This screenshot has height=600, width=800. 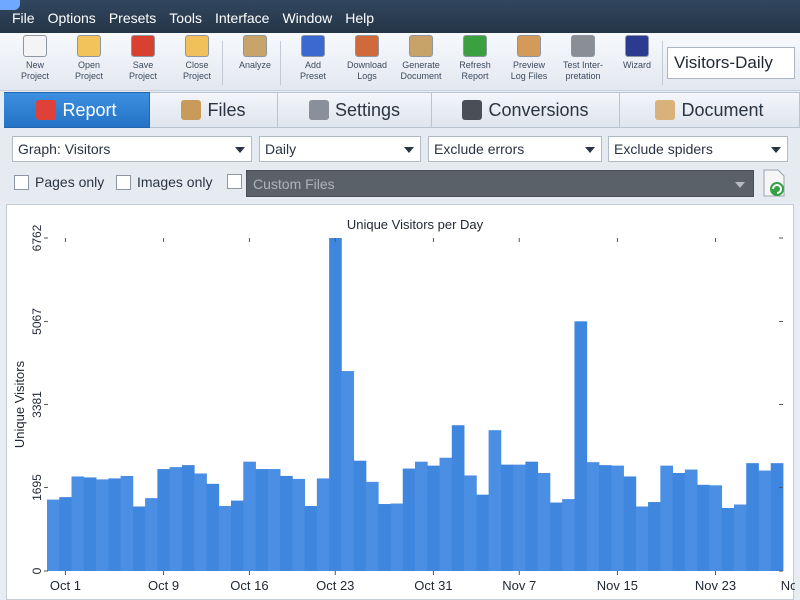 I want to click on menu-item-file: File, so click(x=23, y=18).